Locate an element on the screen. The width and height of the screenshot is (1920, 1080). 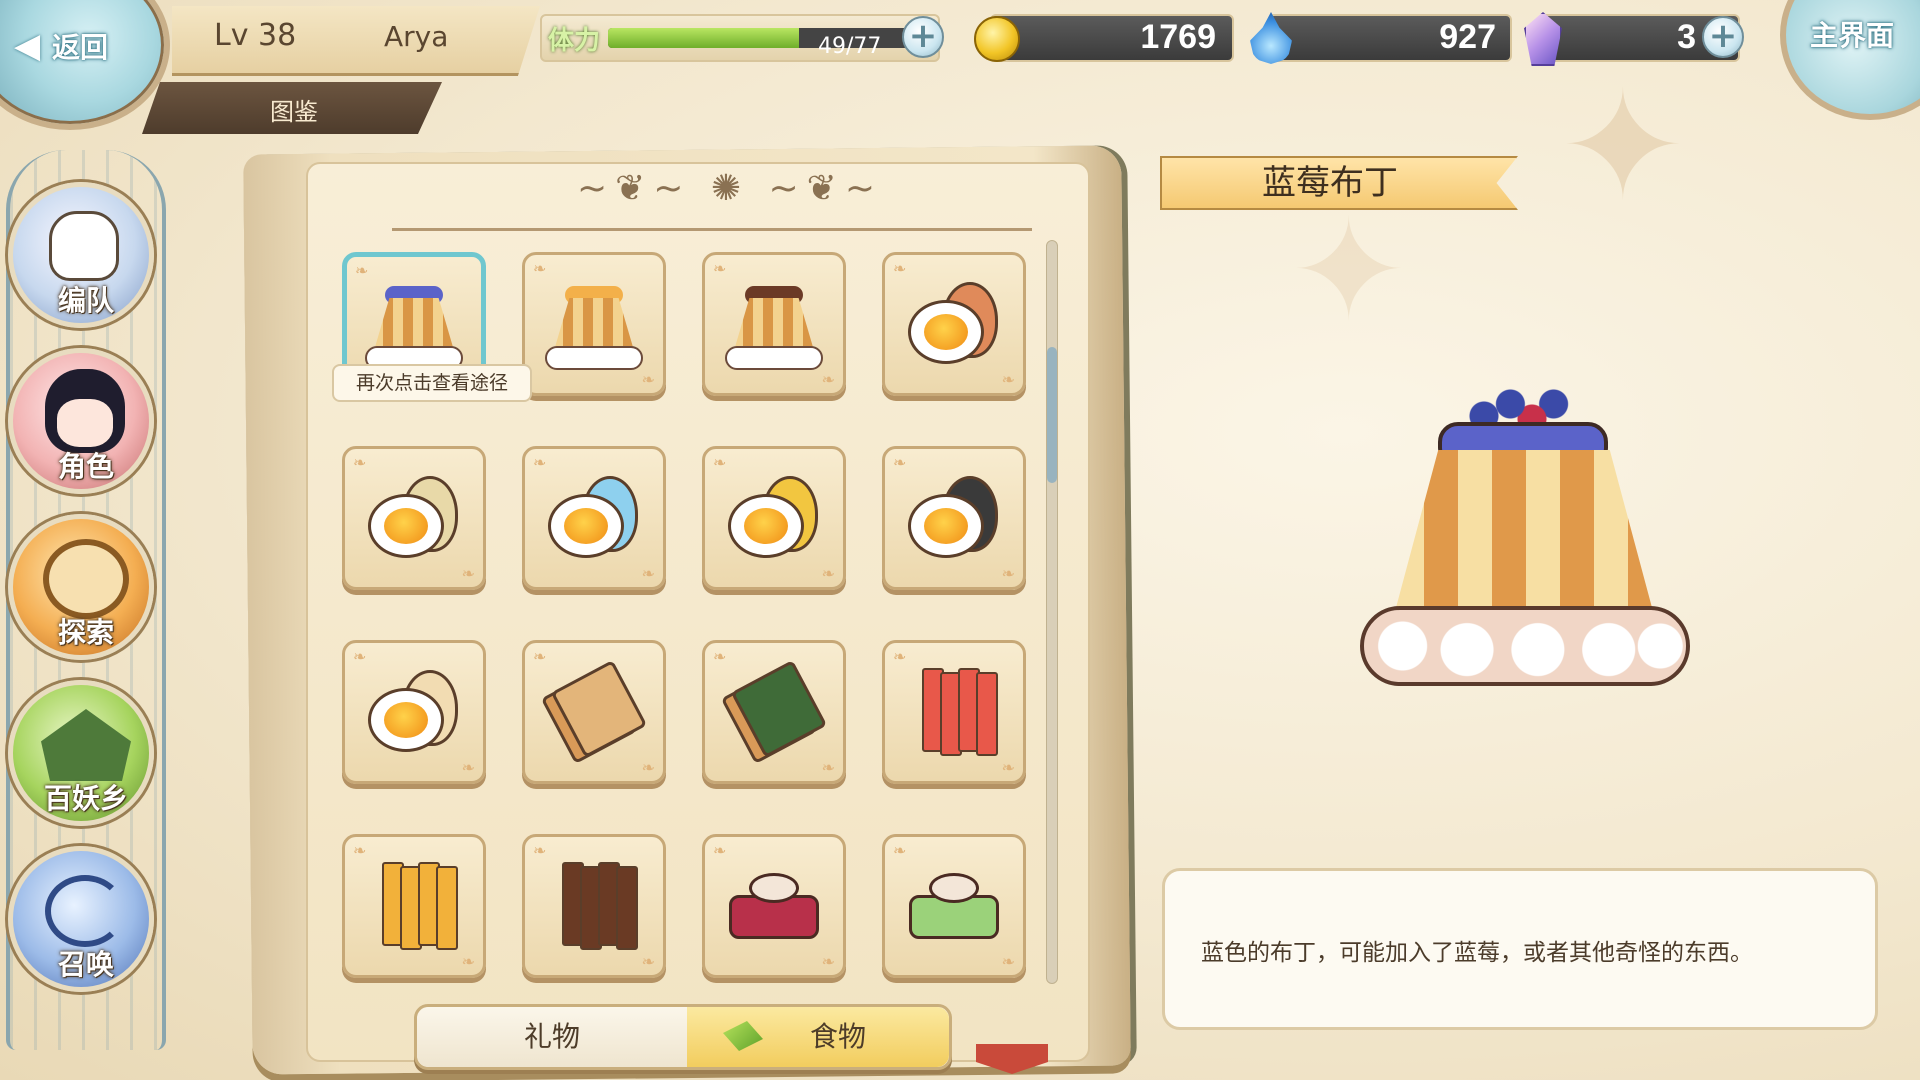
coin-icon is located at coordinates (997, 39).